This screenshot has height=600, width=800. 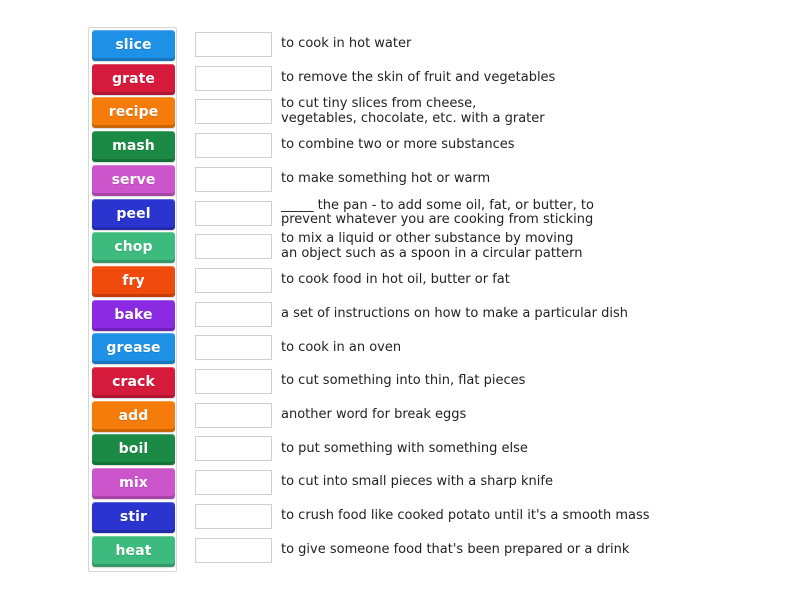 What do you see at coordinates (133, 214) in the screenshot?
I see `word-tile-peel: peel` at bounding box center [133, 214].